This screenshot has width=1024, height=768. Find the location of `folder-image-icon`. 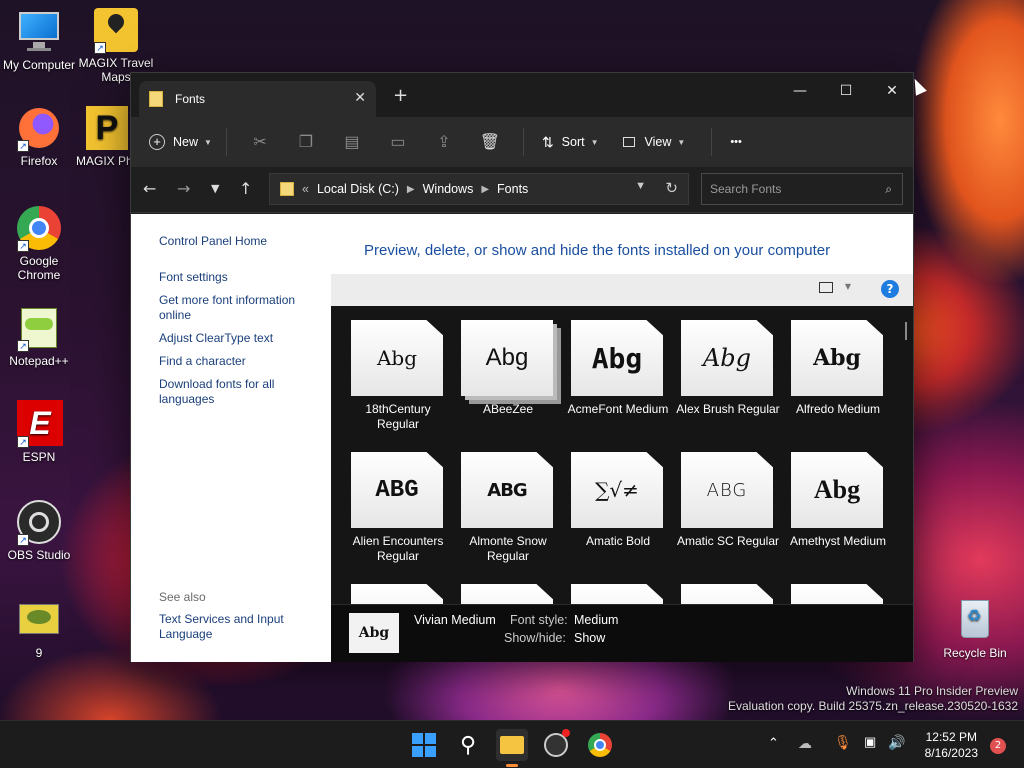

folder-image-icon is located at coordinates (39, 620).